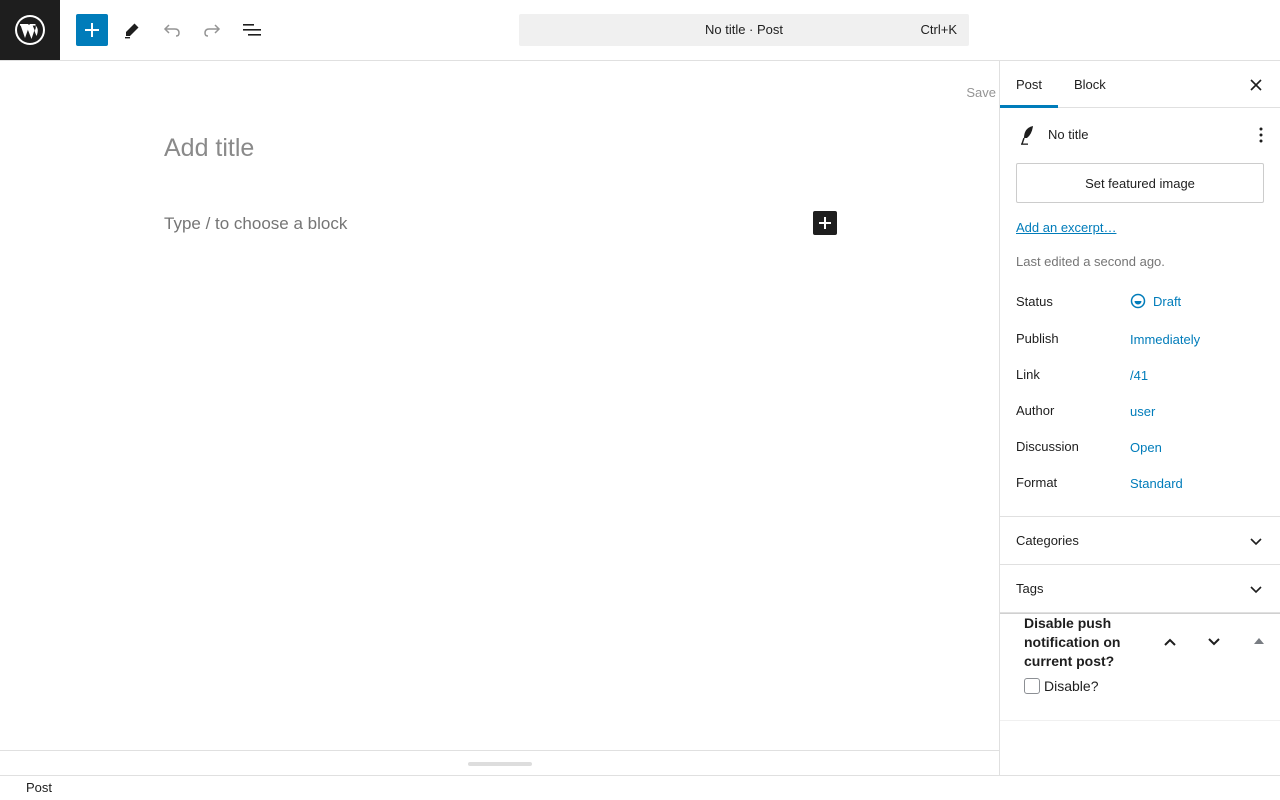 The width and height of the screenshot is (1280, 800). What do you see at coordinates (1170, 642) in the screenshot?
I see `chevron-up-icon` at bounding box center [1170, 642].